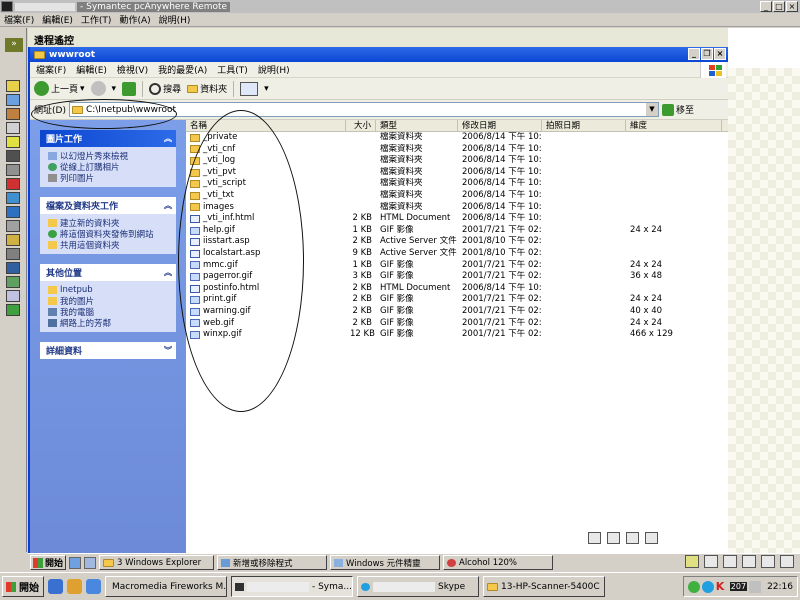  I want to click on place-my-pictures: 我的圖片, so click(109, 301).